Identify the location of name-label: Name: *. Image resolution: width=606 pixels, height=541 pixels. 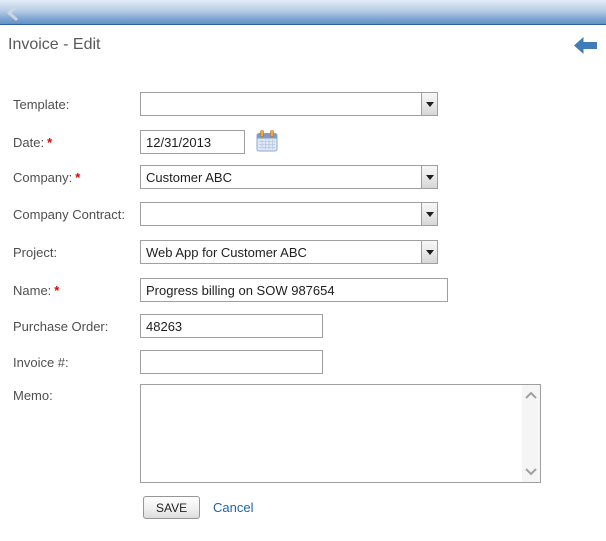
(75, 290).